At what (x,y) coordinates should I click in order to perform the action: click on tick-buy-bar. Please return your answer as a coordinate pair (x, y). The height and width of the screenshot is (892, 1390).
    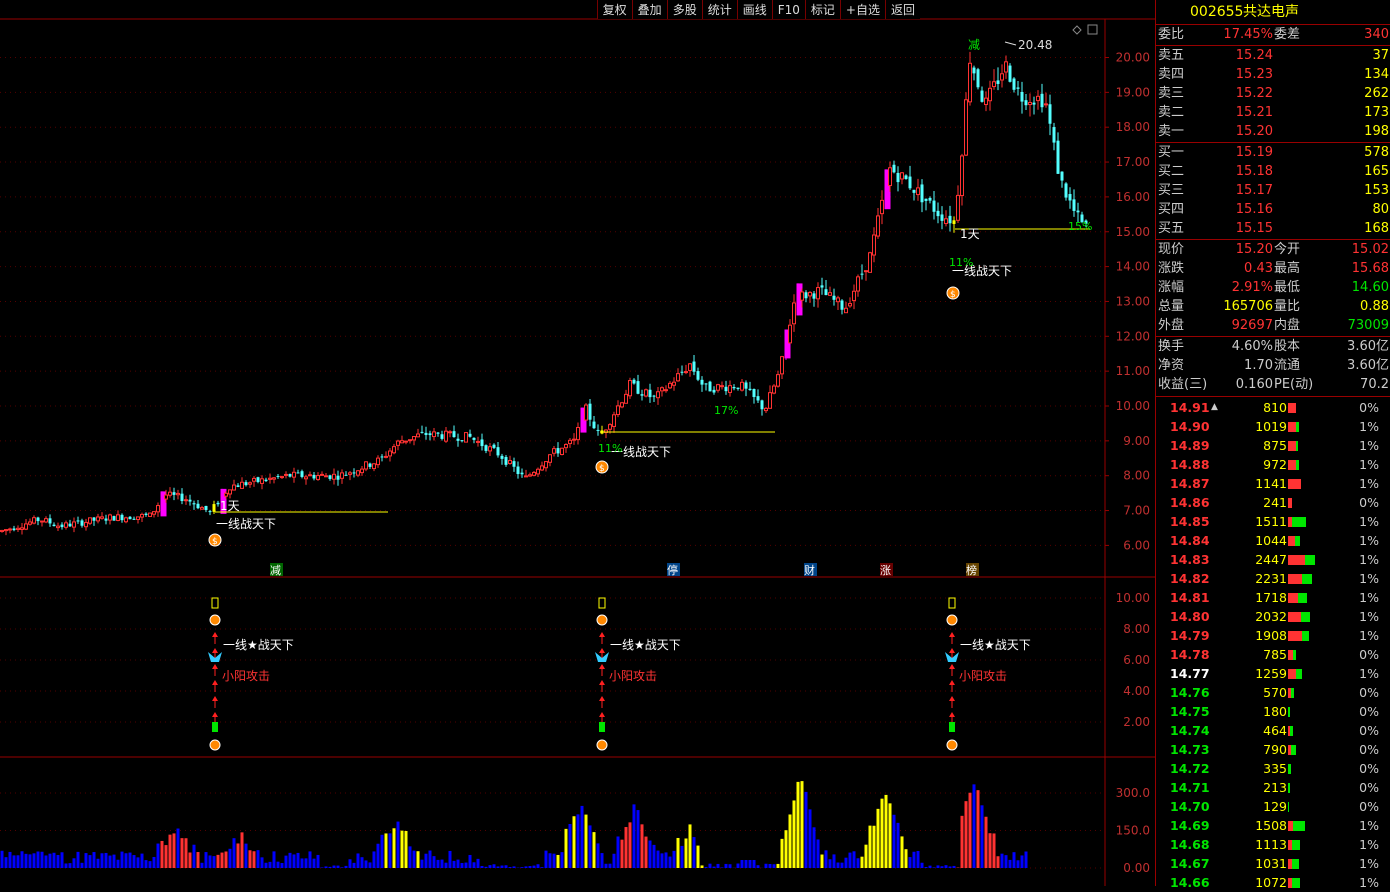
    Looking at the image, I should click on (1291, 541).